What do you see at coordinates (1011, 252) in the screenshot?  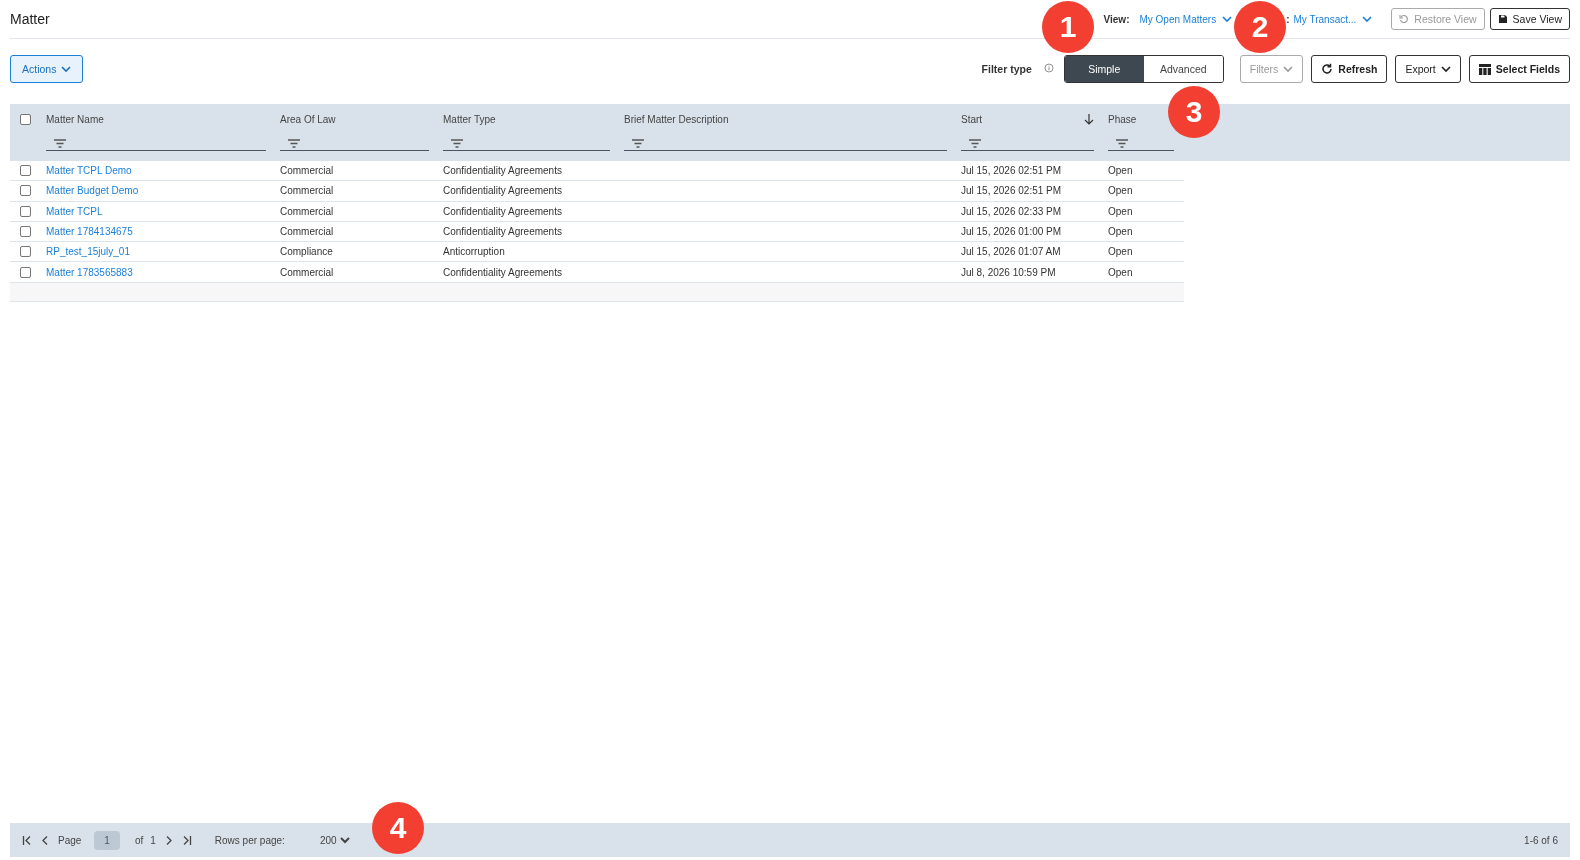 I see `table-cell: Jul 15, 2026 01:07 AM` at bounding box center [1011, 252].